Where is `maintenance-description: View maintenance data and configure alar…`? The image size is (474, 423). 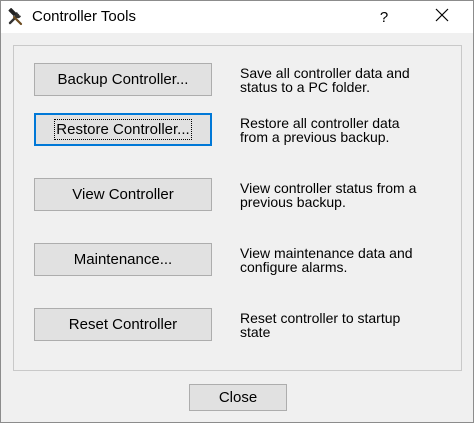
maintenance-description: View maintenance data and configure alar… is located at coordinates (347, 260).